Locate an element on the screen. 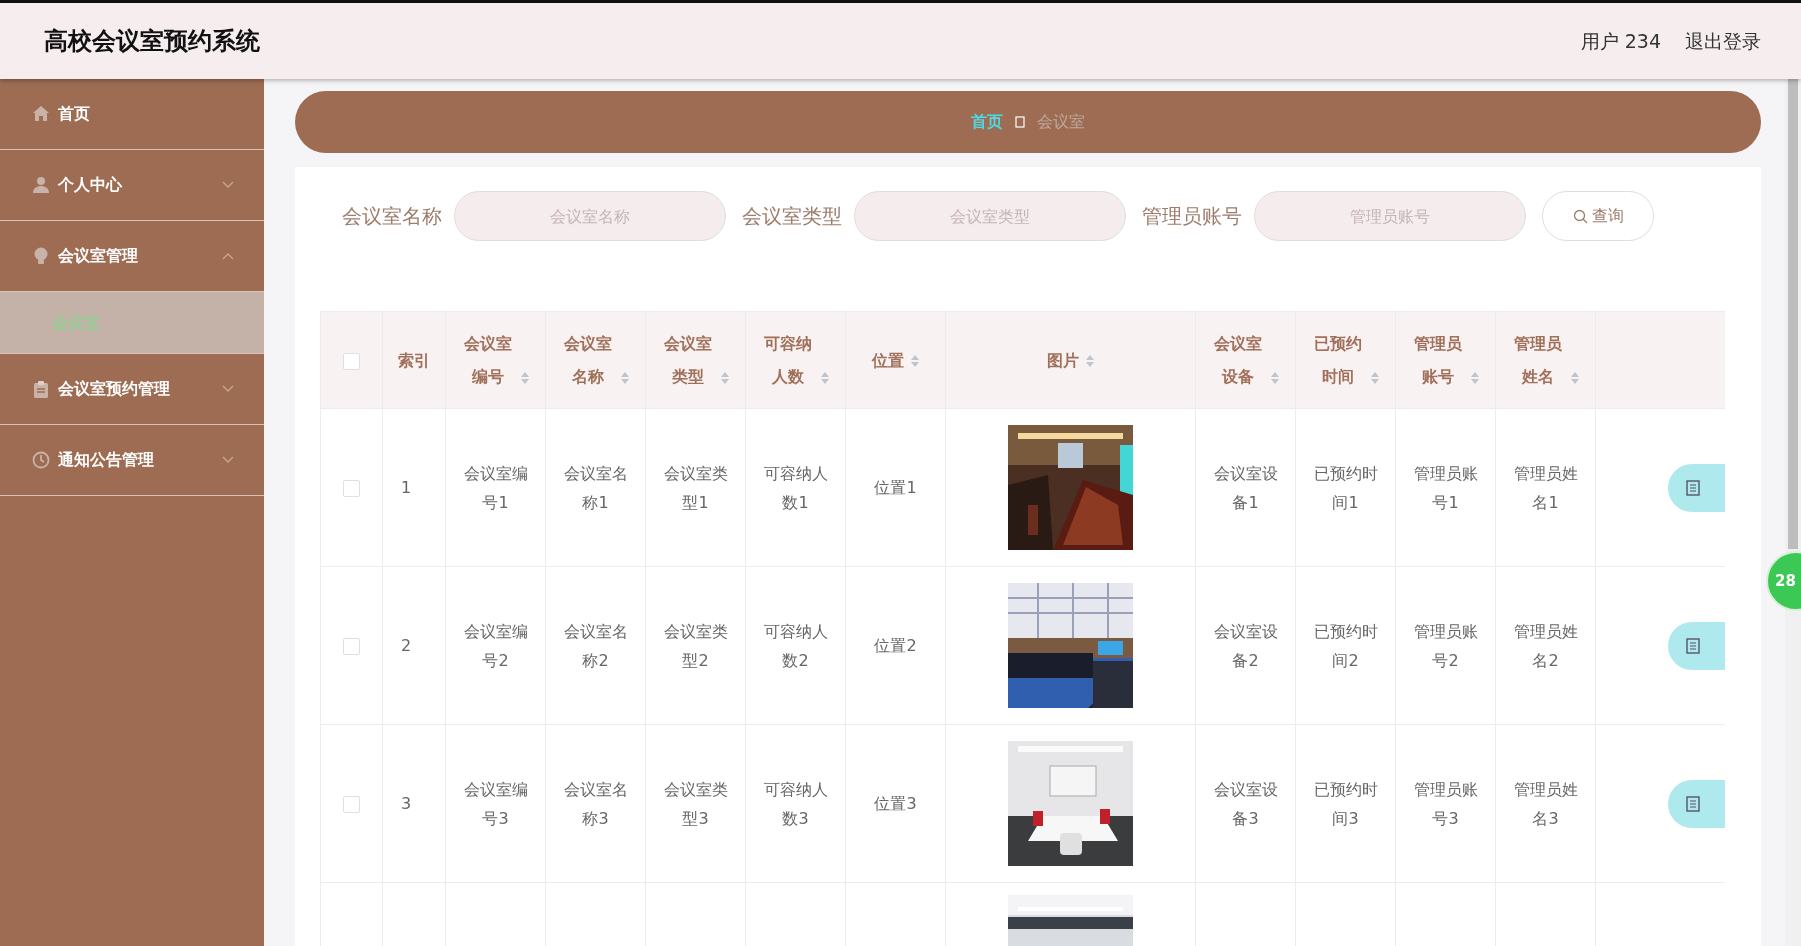 The width and height of the screenshot is (1801, 946). table-cell: 会议室名称1 is located at coordinates (595, 487).